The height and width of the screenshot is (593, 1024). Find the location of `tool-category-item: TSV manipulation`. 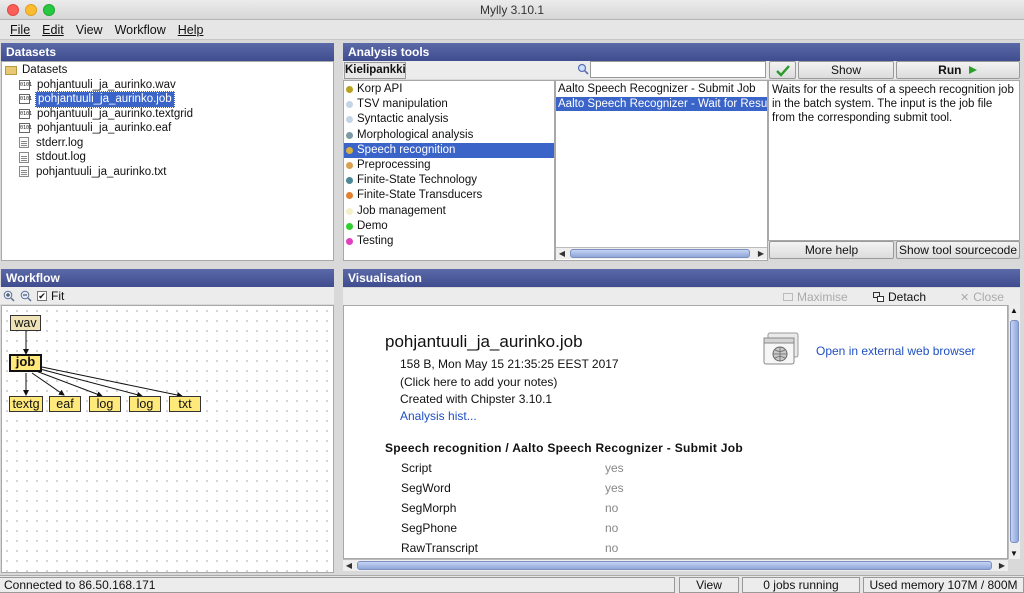

tool-category-item: TSV manipulation is located at coordinates (449, 104).